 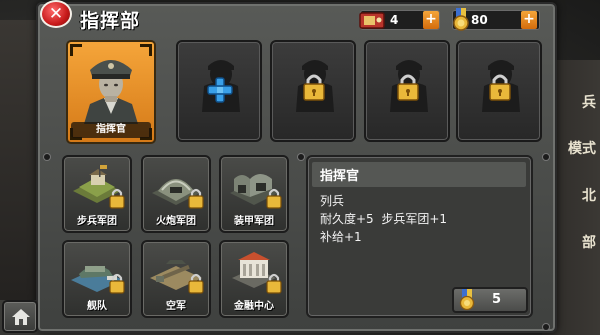 I want to click on close-icon: ✕, so click(x=56, y=14).